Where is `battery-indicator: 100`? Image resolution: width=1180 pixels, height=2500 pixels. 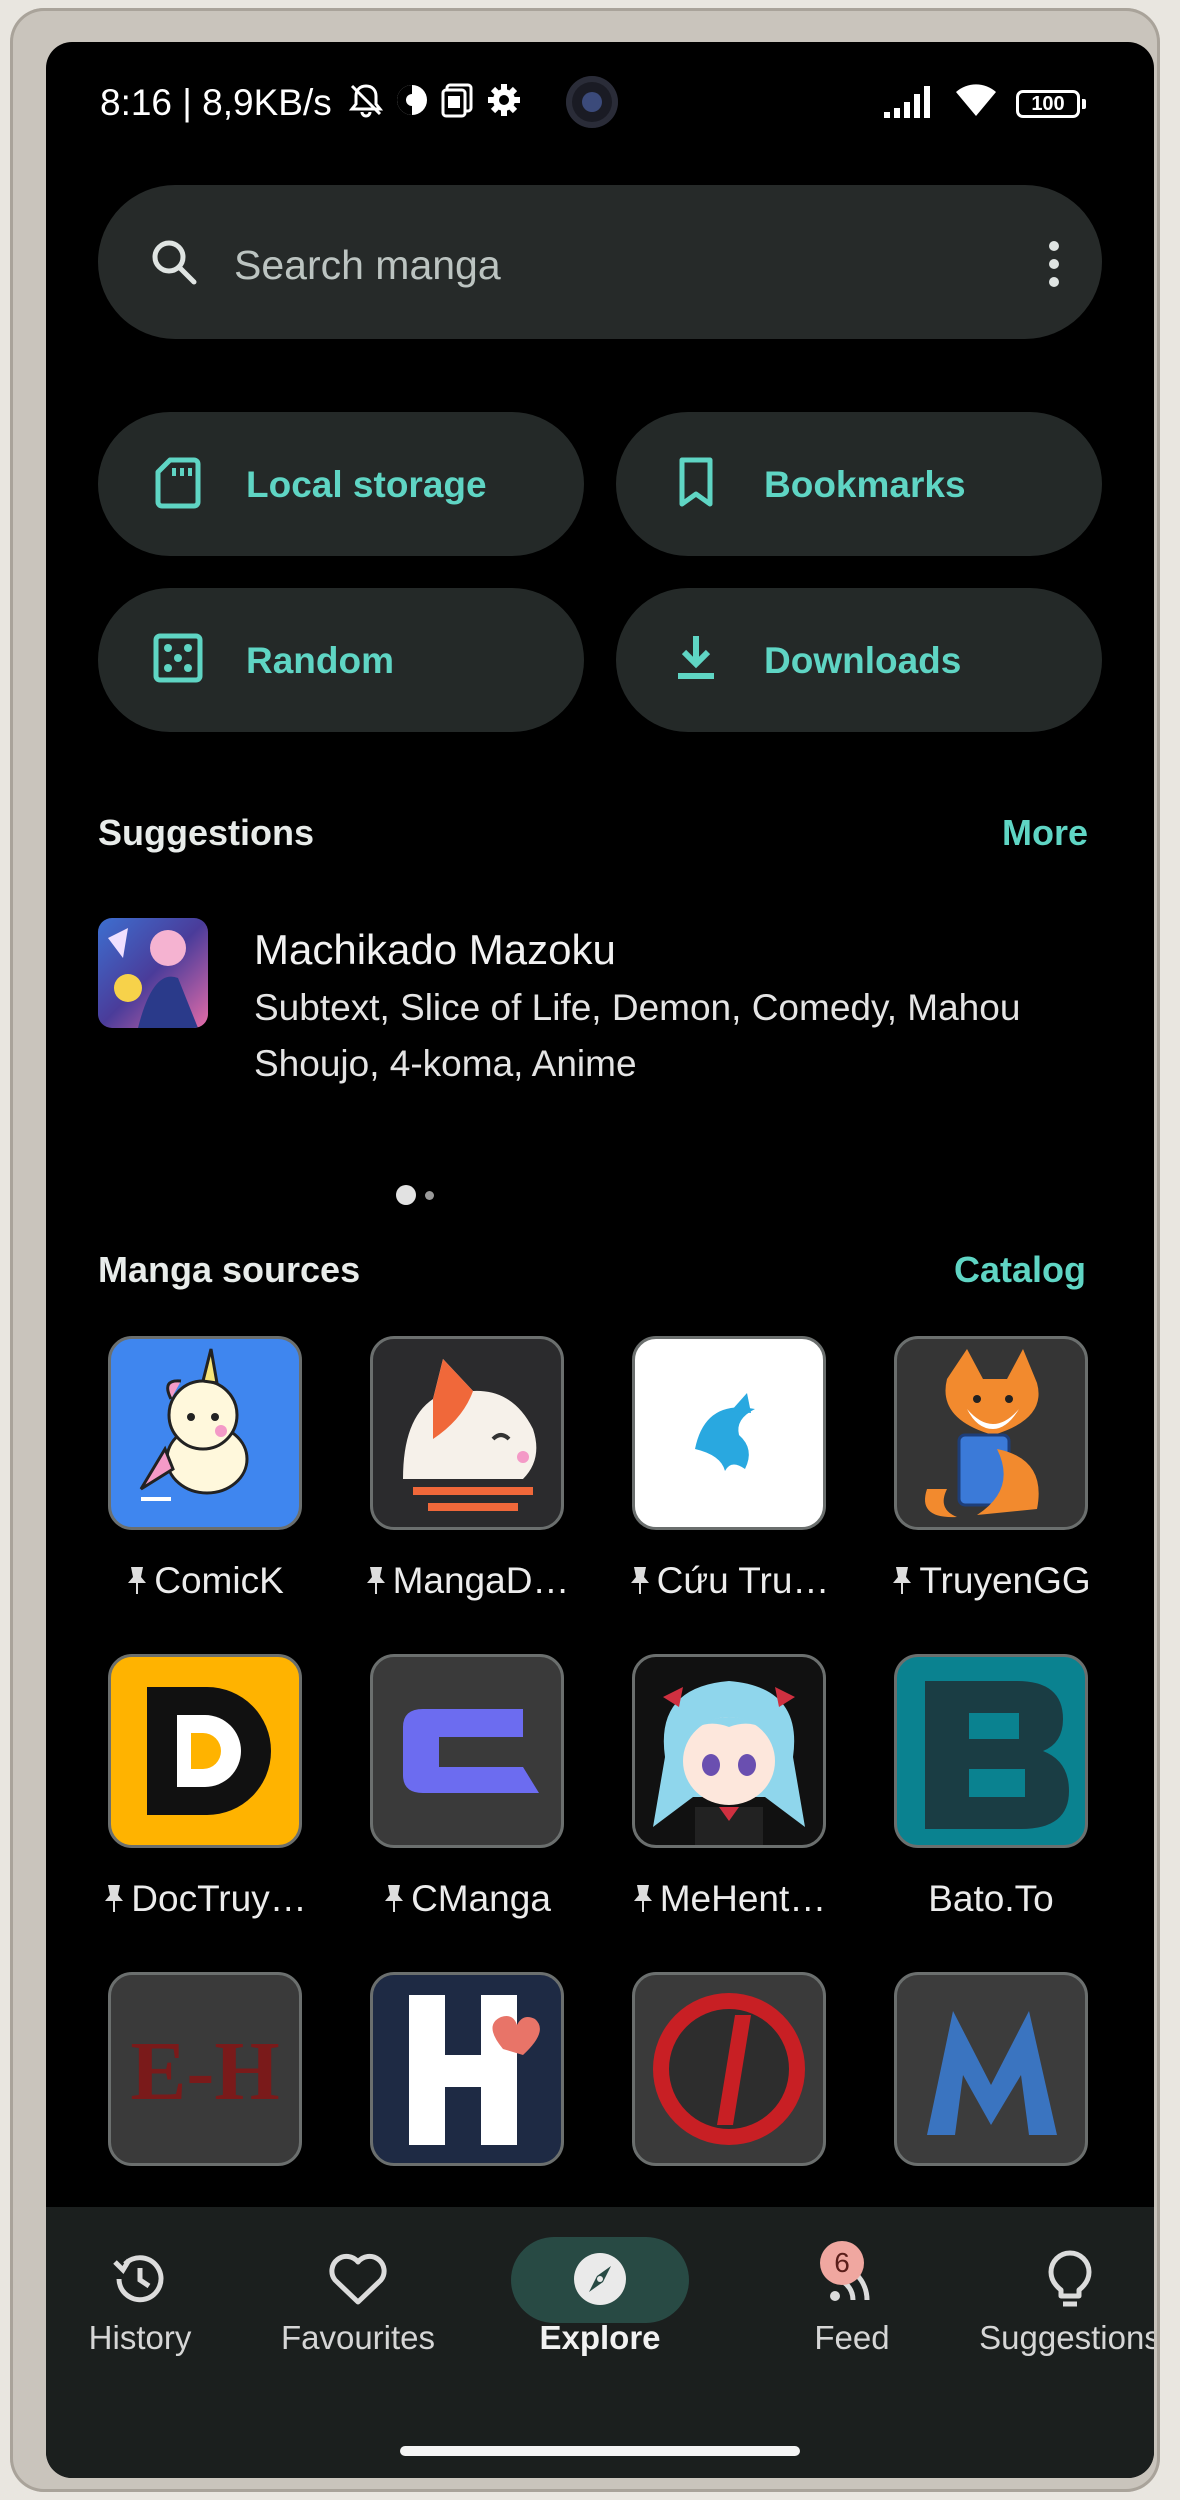
battery-indicator: 100 is located at coordinates (1051, 104).